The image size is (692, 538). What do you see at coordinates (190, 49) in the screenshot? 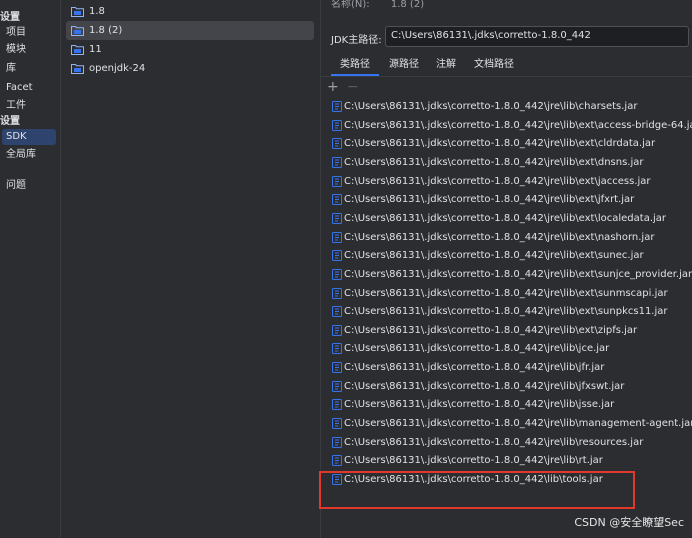
I see `sdk-item: 11` at bounding box center [190, 49].